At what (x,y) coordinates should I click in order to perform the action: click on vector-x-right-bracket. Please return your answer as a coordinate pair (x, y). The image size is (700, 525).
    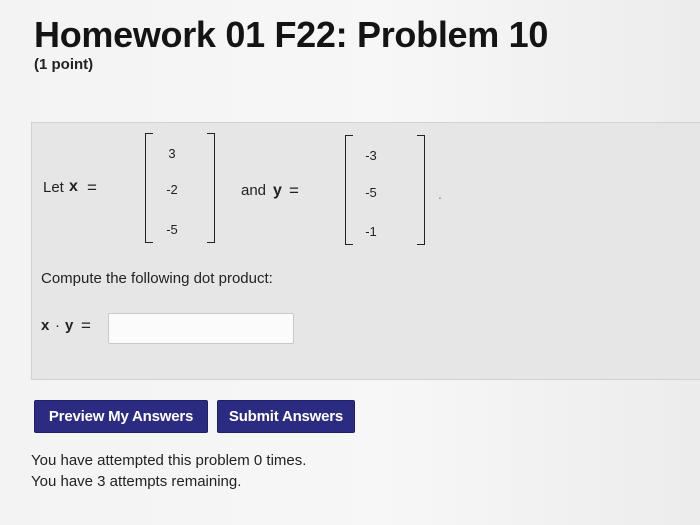
    Looking at the image, I should click on (211, 188).